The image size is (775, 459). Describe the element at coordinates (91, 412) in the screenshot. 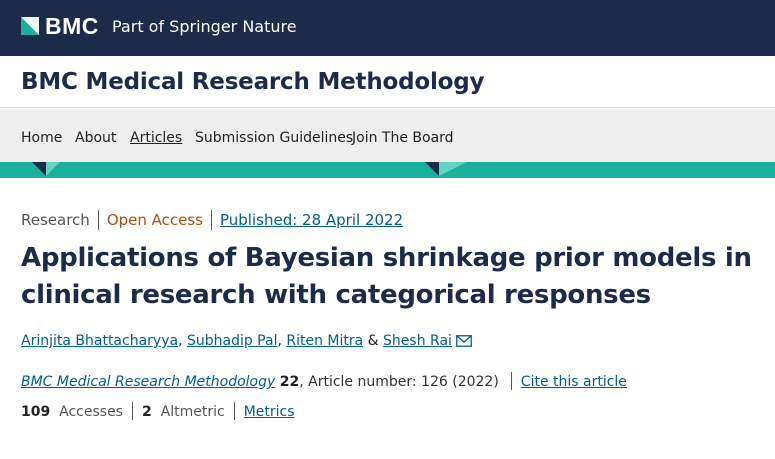

I see `accesses-label: Accesses` at that location.